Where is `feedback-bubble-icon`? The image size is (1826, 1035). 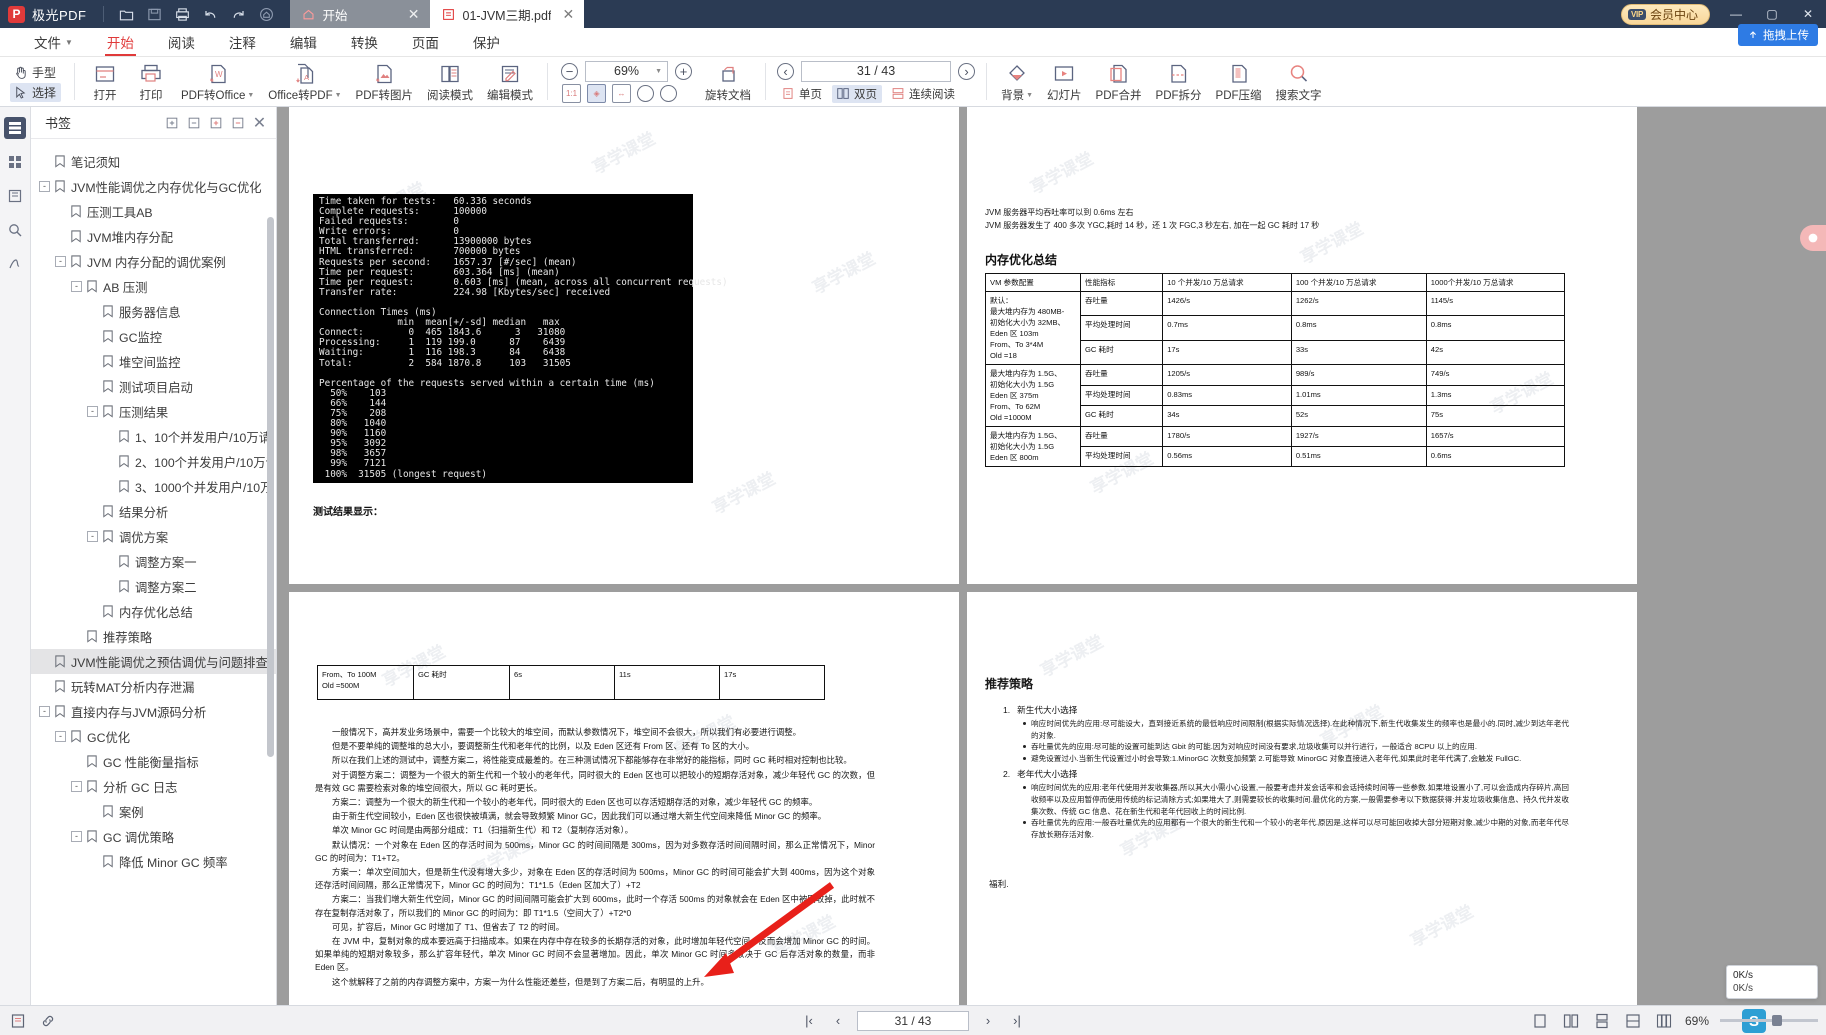
feedback-bubble-icon is located at coordinates (1813, 238).